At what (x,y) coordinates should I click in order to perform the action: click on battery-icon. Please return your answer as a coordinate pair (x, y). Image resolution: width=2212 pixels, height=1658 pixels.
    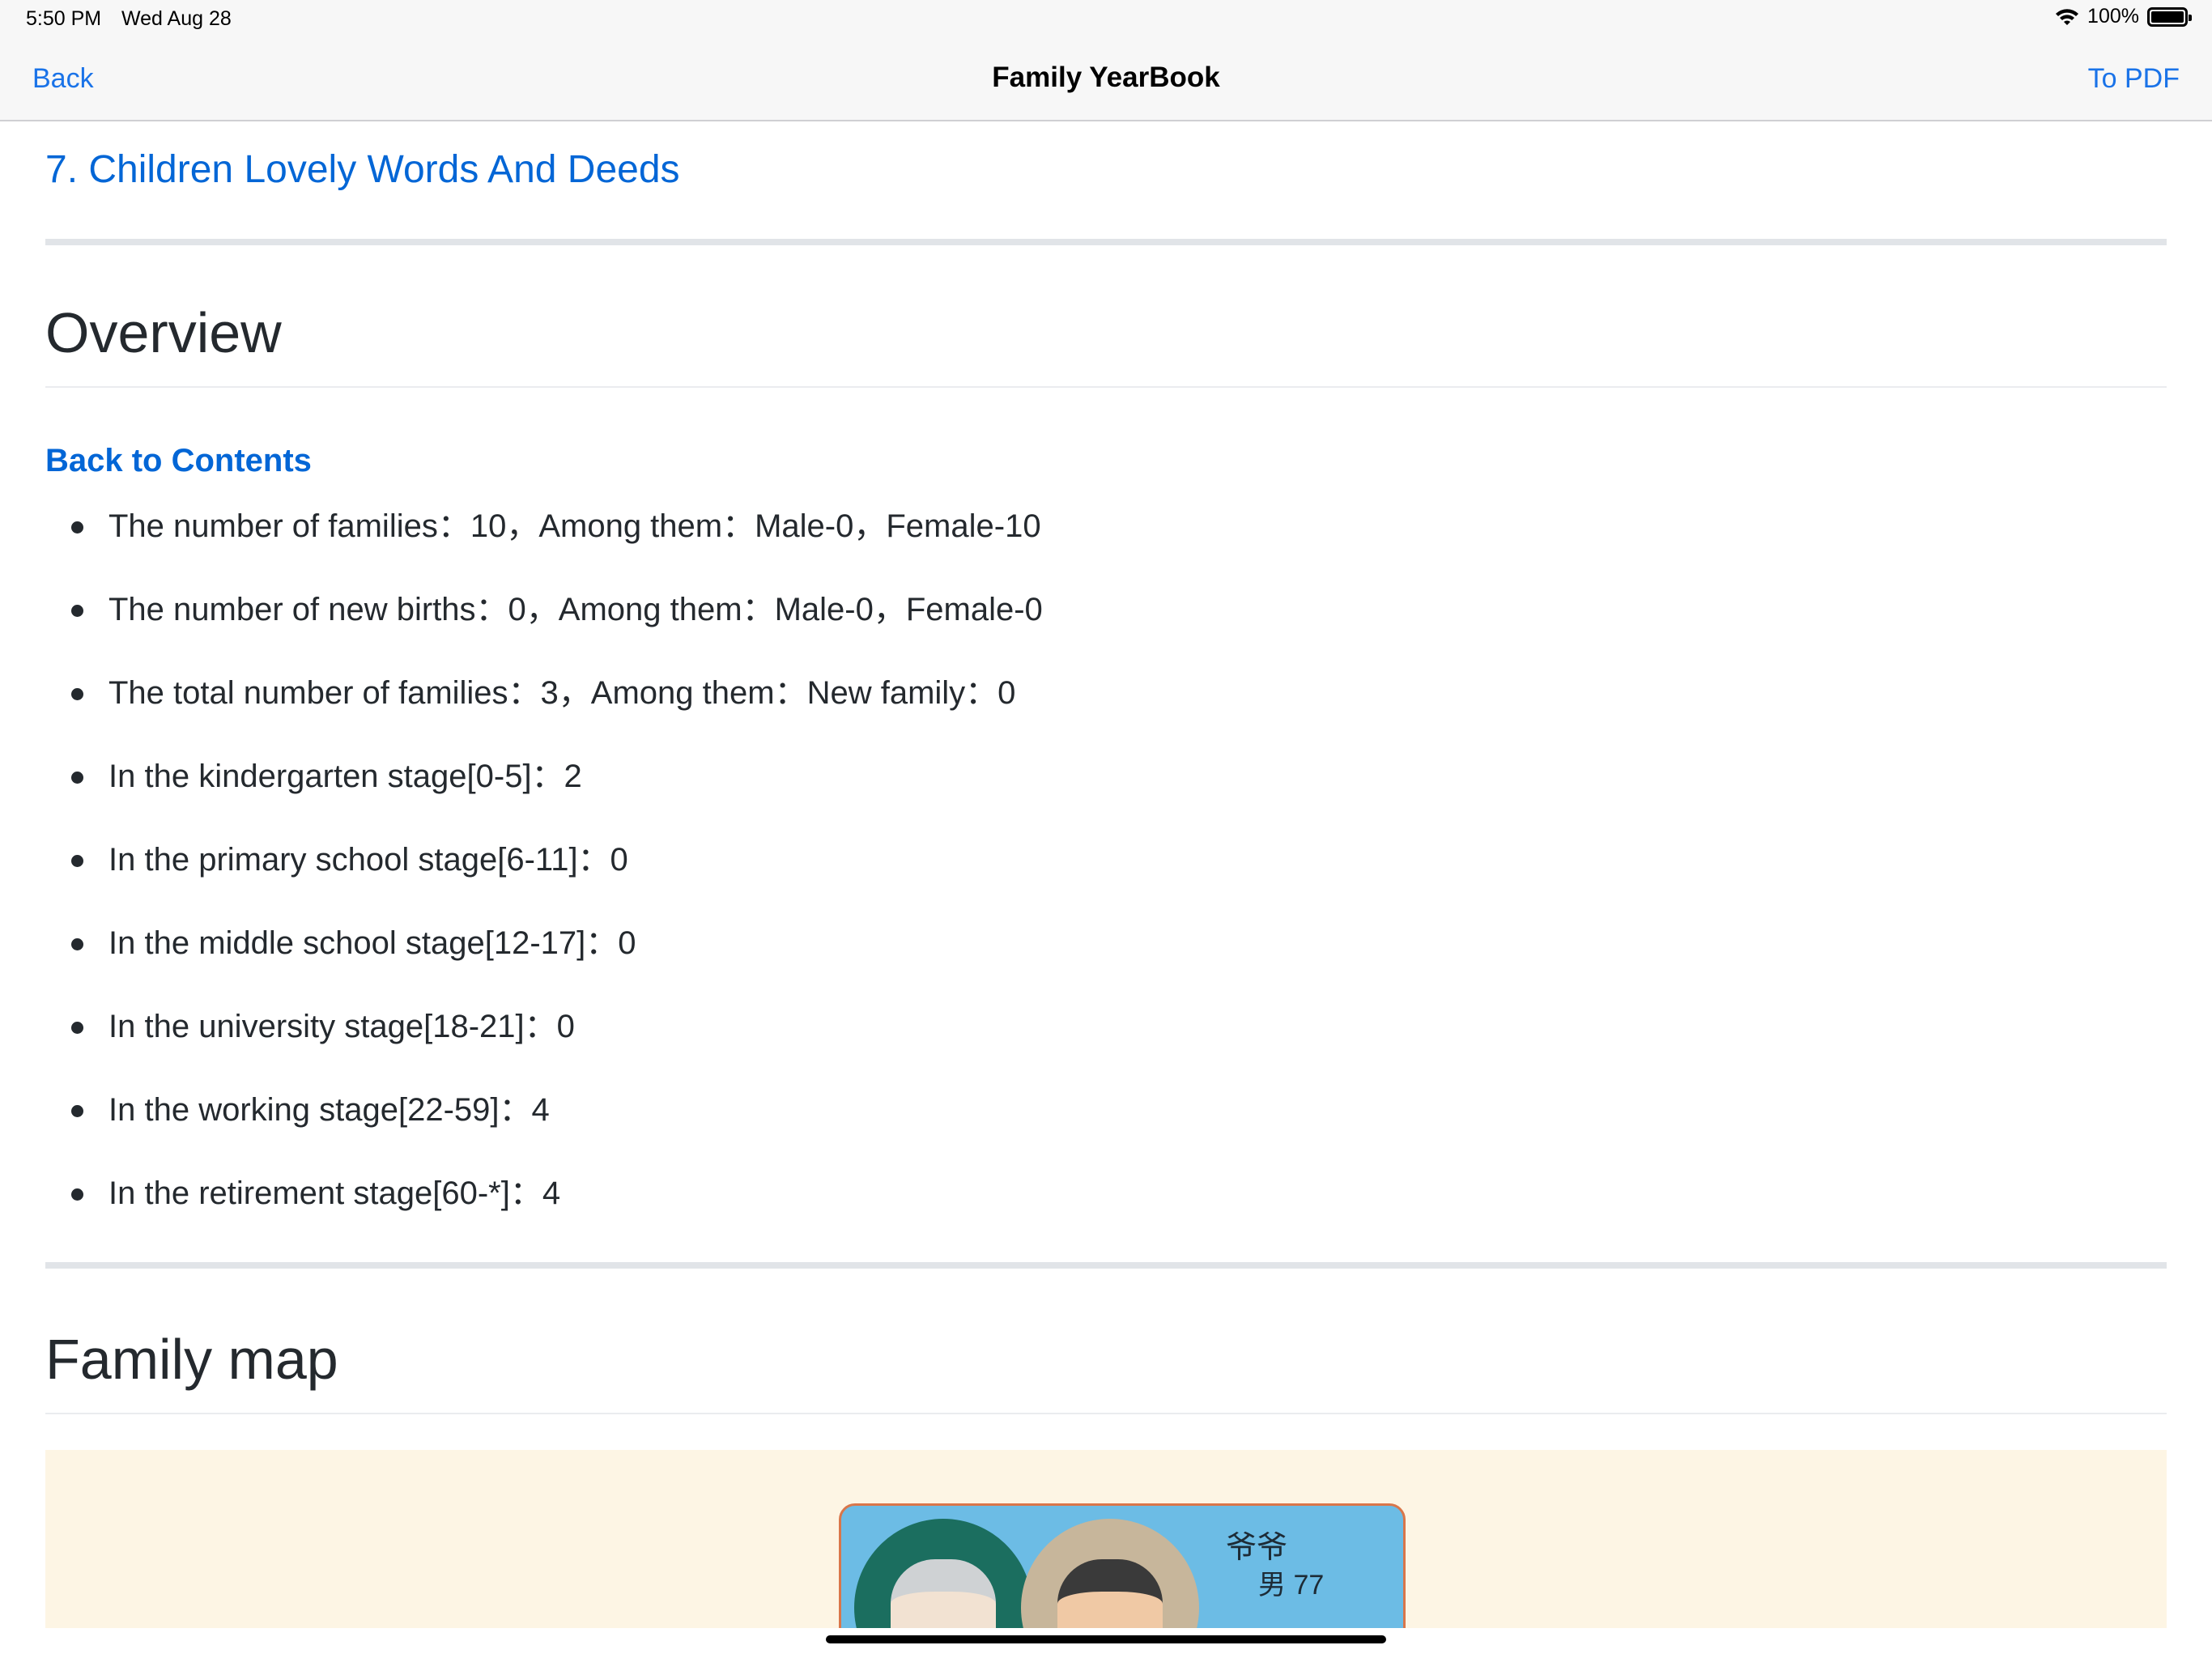
    Looking at the image, I should click on (2169, 16).